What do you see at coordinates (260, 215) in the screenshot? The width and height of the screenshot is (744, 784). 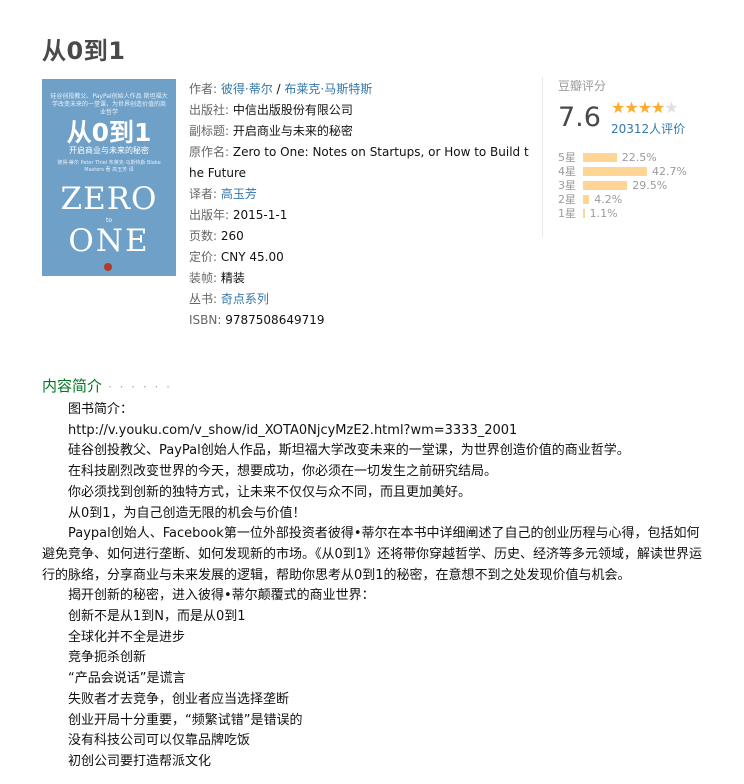 I see `year-value: 2015-1-1` at bounding box center [260, 215].